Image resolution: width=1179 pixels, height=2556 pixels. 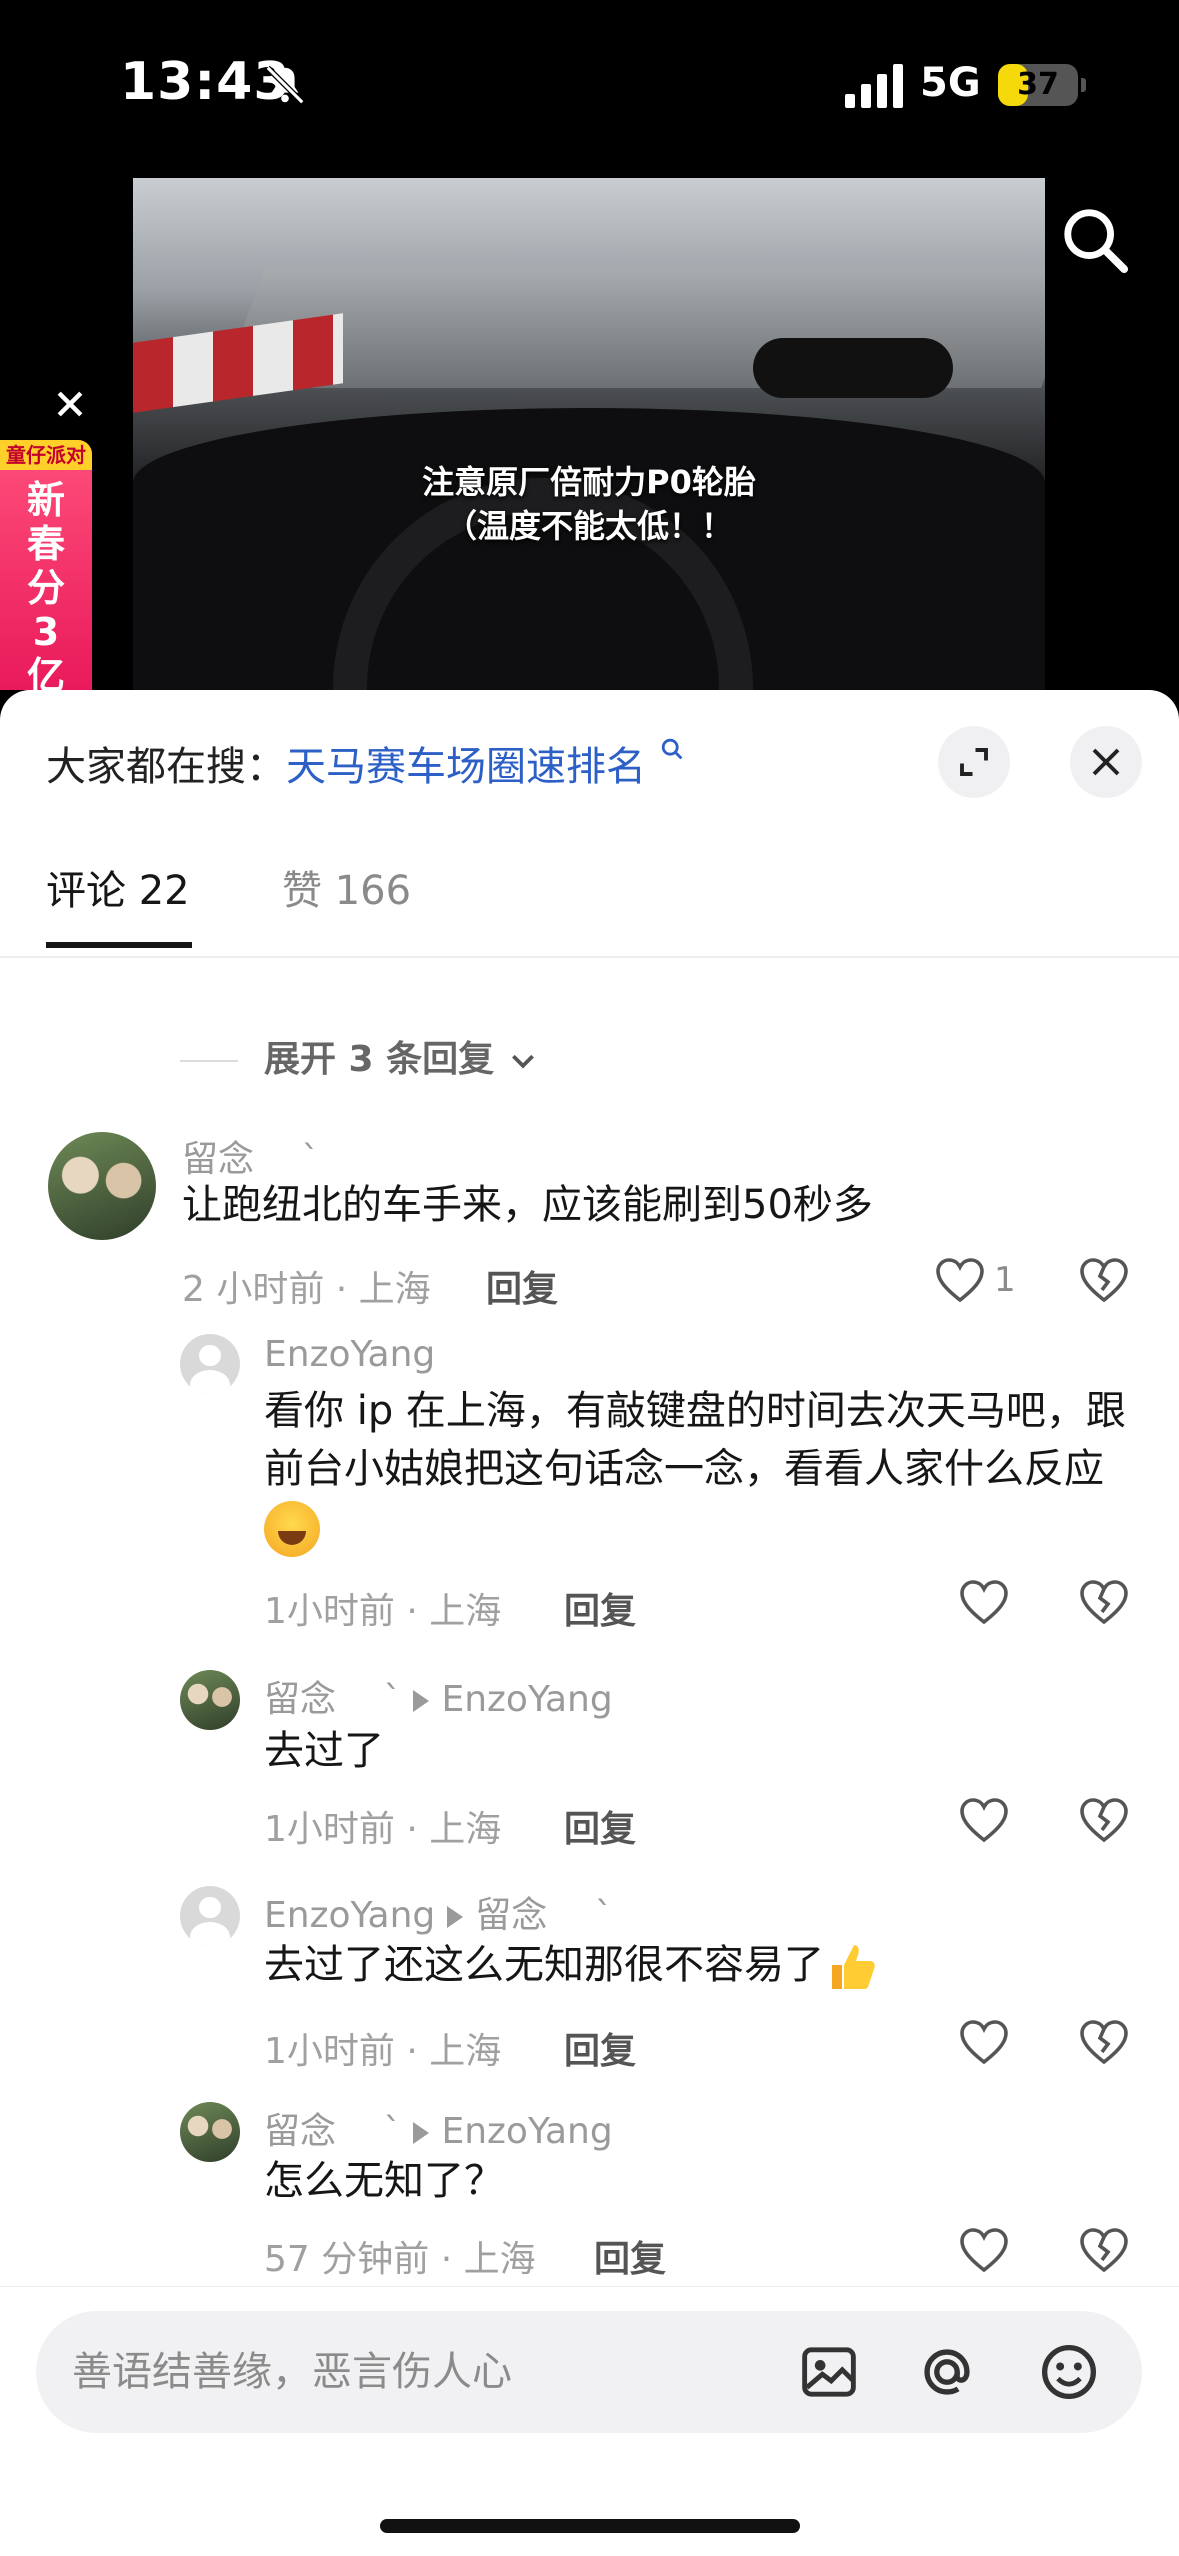 What do you see at coordinates (238, 363) in the screenshot?
I see `video-curb-scene` at bounding box center [238, 363].